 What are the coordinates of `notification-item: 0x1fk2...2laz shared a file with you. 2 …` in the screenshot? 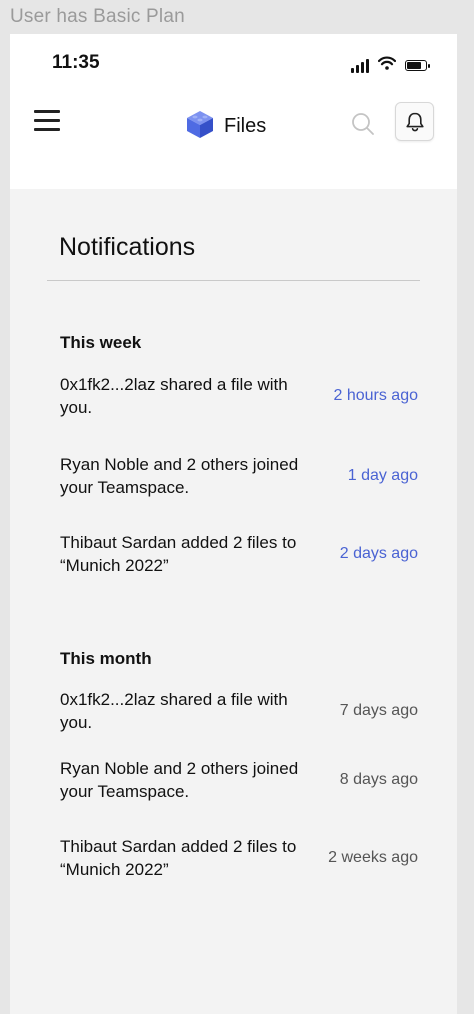 It's located at (239, 396).